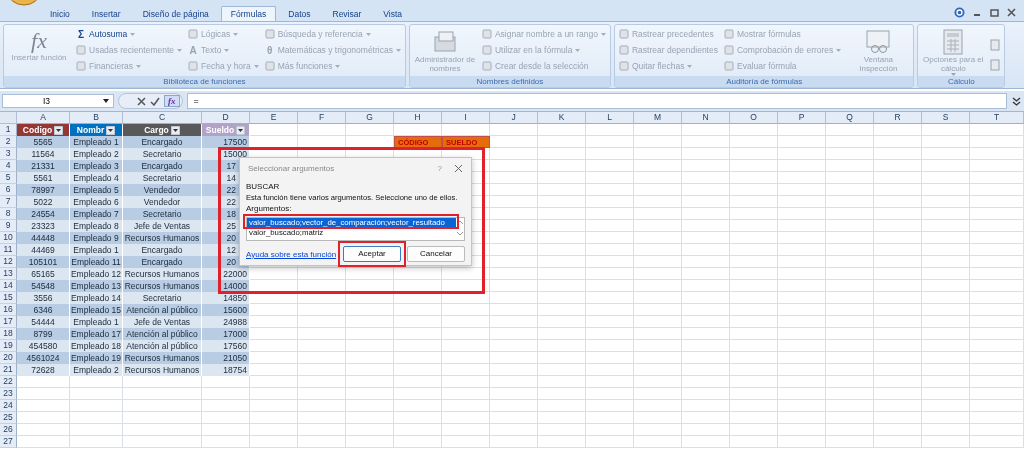  I want to click on row-header: 1, so click(8, 130).